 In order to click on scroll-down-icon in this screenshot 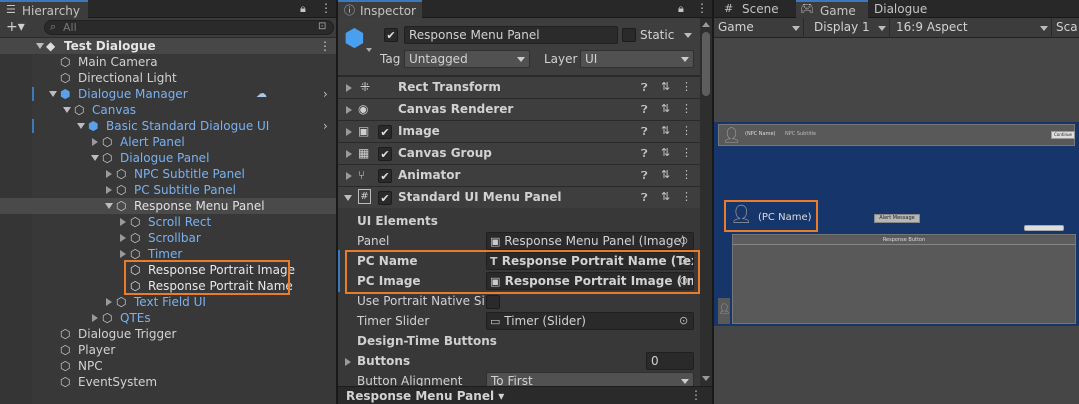, I will do `click(706, 378)`.